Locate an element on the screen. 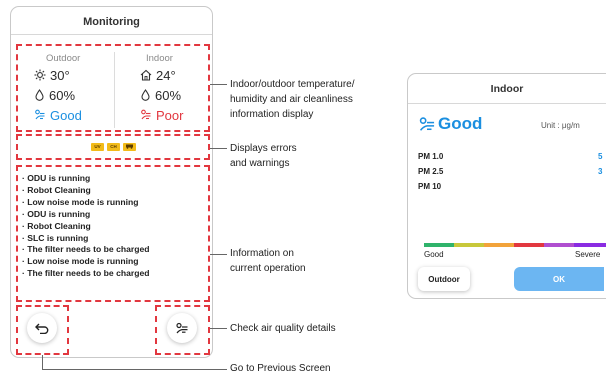 The height and width of the screenshot is (376, 606). scale-high-label: Severe is located at coordinates (588, 254).